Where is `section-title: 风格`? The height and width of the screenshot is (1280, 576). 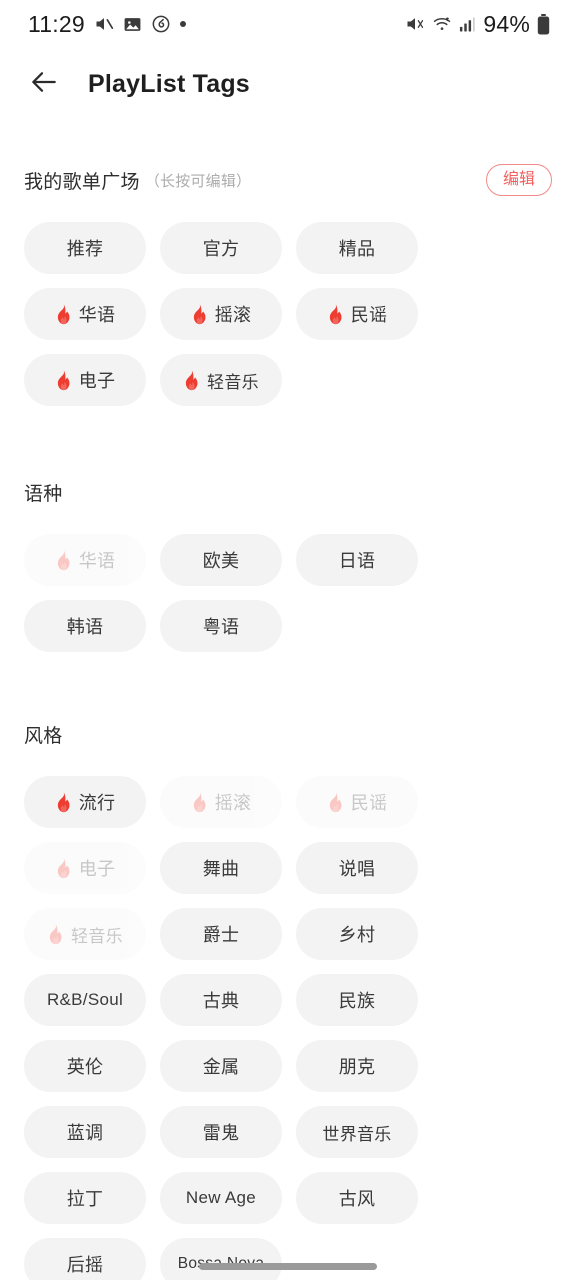 section-title: 风格 is located at coordinates (43, 736).